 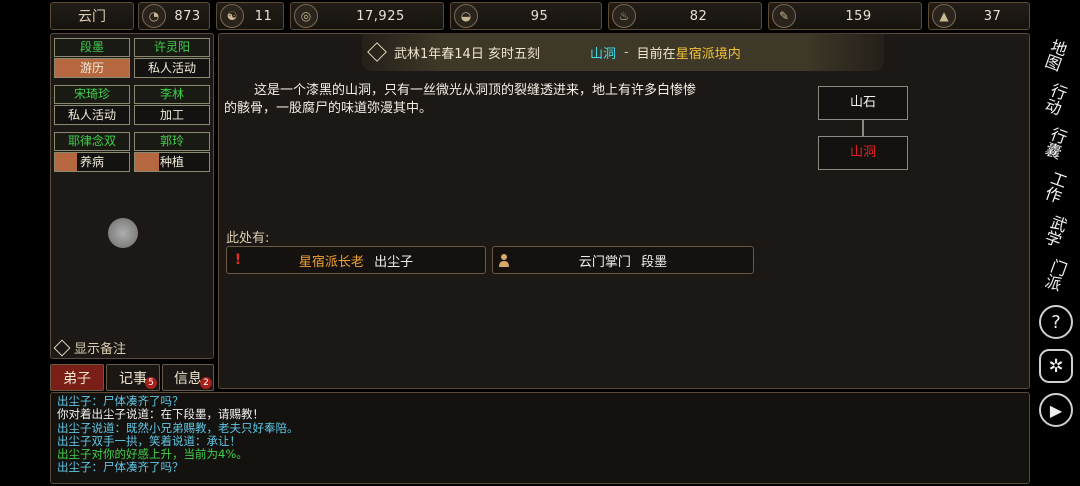 I want to click on disciple-card: 李林 加工, so click(x=172, y=105).